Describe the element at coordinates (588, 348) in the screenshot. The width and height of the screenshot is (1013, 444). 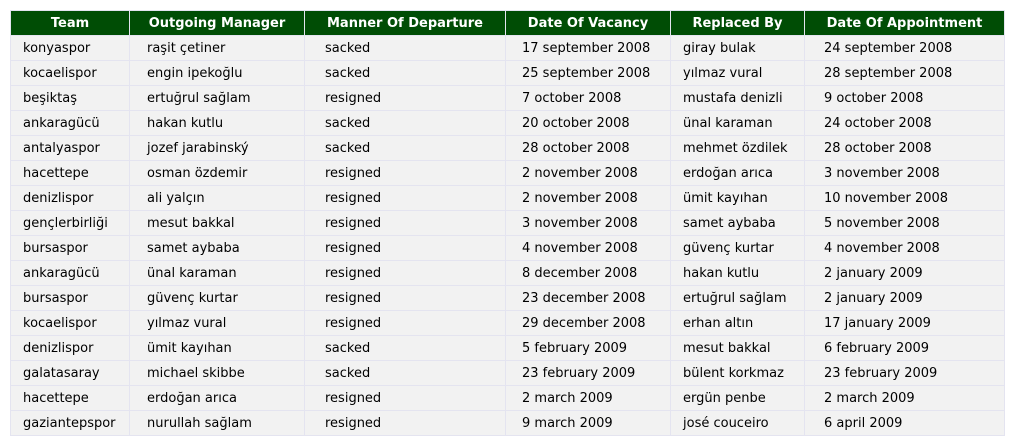
I see `cell-date-of-vacancy: 5 february 2009` at that location.